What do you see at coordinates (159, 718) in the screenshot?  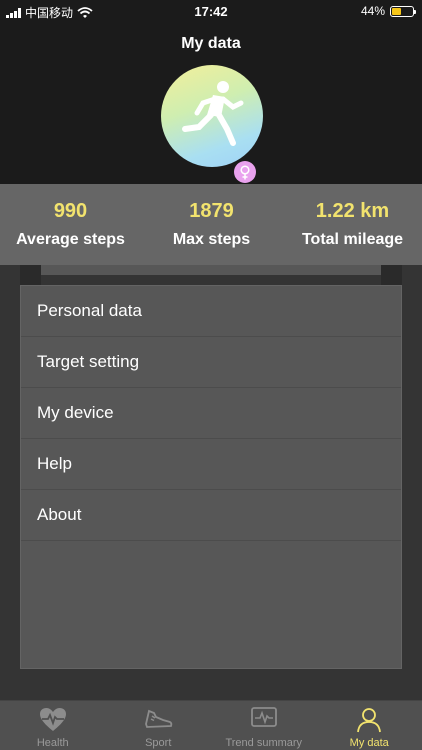 I see `shoe-icon` at bounding box center [159, 718].